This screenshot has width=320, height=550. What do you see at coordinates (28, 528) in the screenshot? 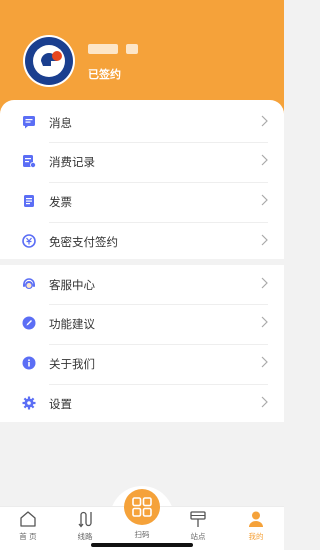
I see `tab-home: 首 页` at bounding box center [28, 528].